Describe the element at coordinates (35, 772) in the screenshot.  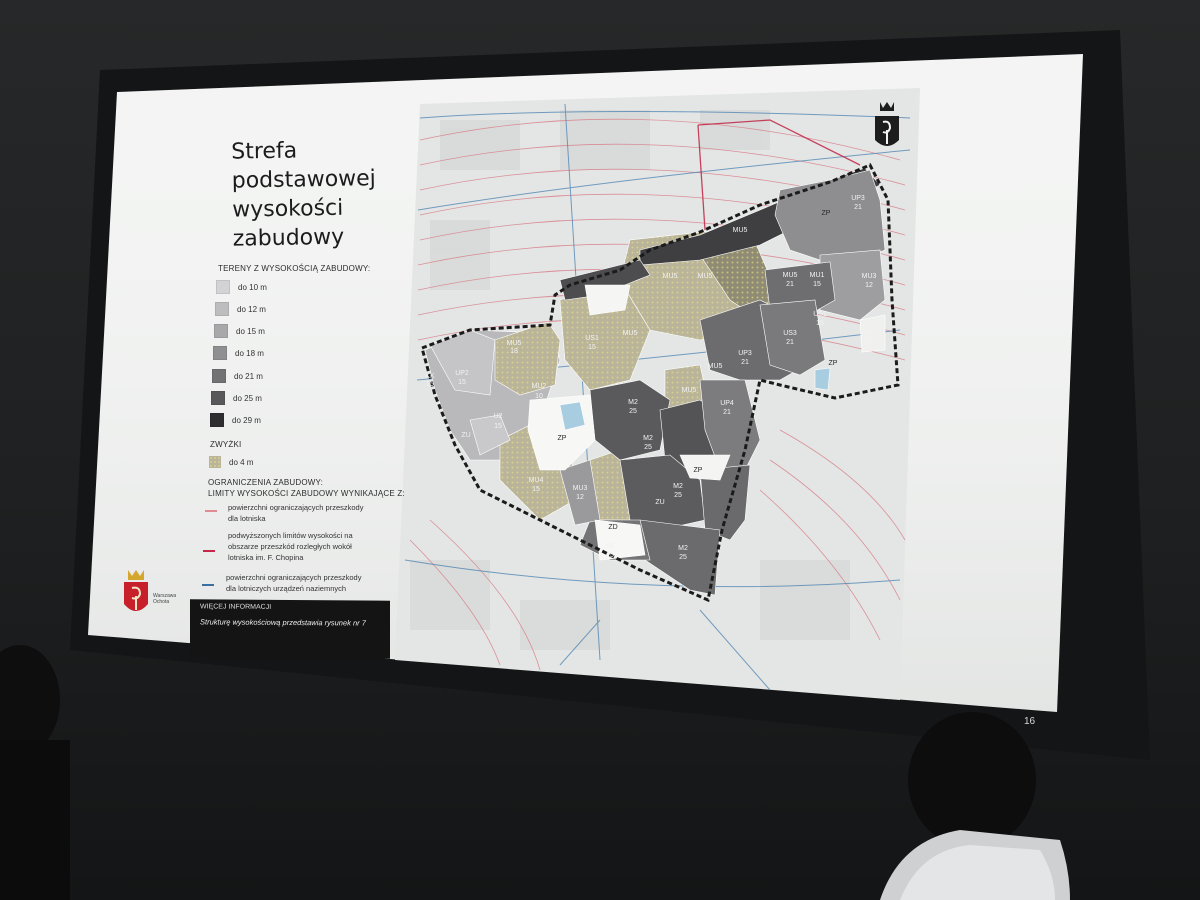
I see `audience-member-left` at that location.